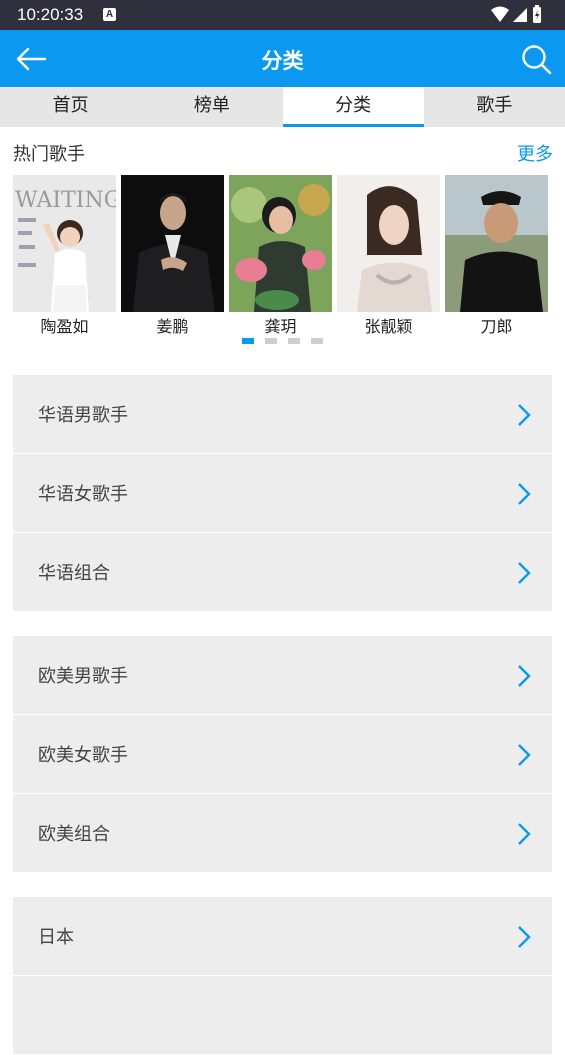 The width and height of the screenshot is (565, 1055). Describe the element at coordinates (282, 936) in the screenshot. I see `category-row: 日本` at that location.